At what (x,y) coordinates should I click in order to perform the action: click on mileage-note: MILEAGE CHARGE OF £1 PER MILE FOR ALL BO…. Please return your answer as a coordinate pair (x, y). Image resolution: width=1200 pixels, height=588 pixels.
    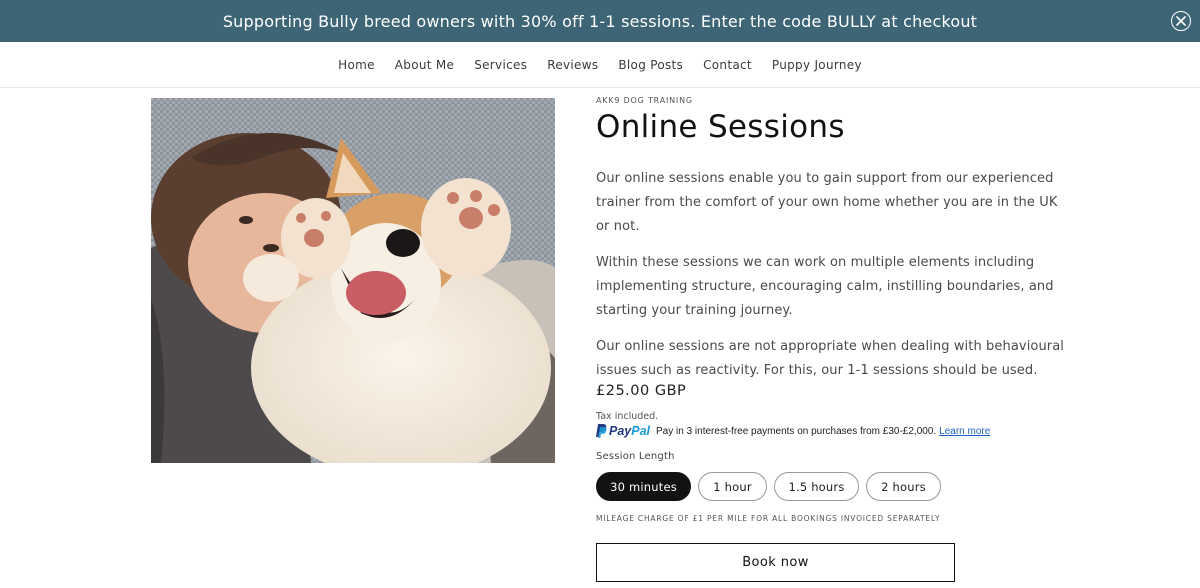
    Looking at the image, I should click on (768, 518).